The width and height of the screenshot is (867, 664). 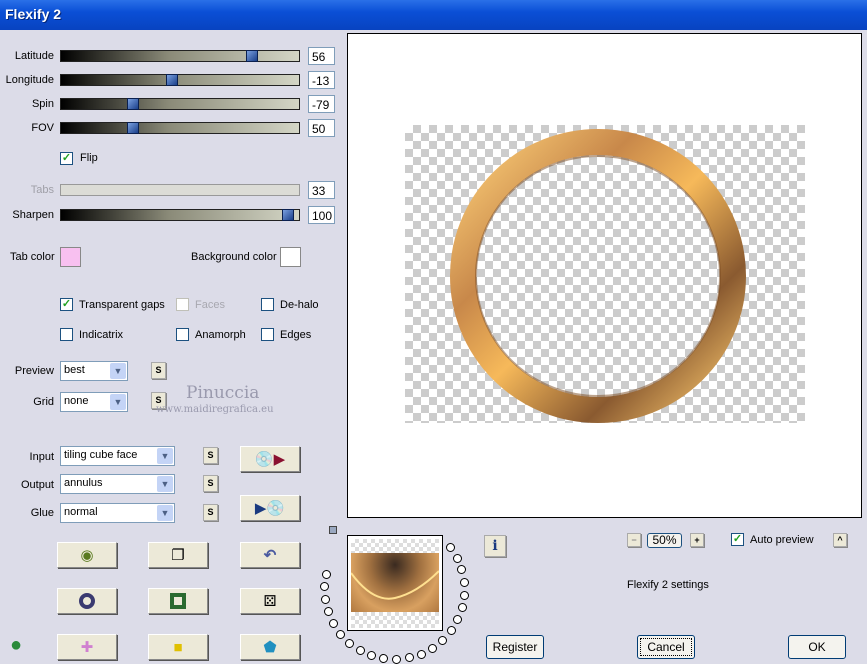 What do you see at coordinates (270, 459) in the screenshot?
I see `load-preset-button: 💿▶` at bounding box center [270, 459].